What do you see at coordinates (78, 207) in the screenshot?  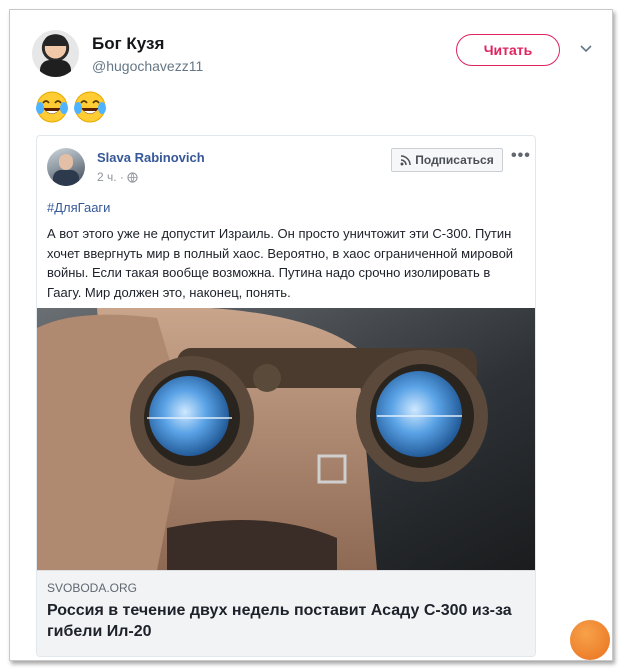 I see `hashtag-link: #ДляГааги` at bounding box center [78, 207].